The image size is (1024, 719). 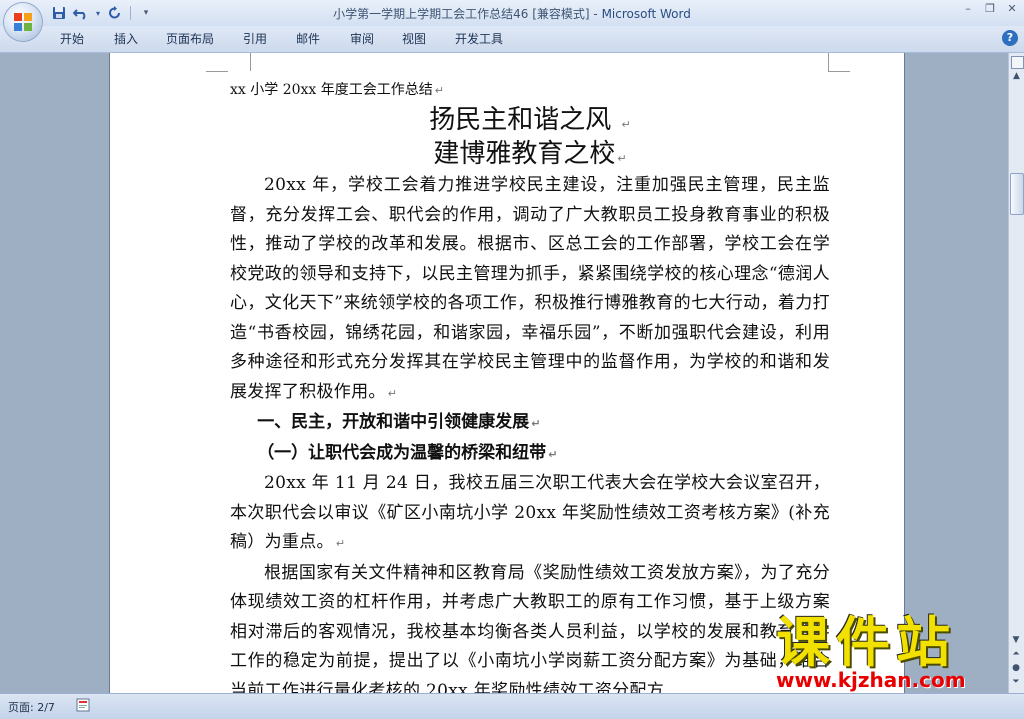 I want to click on quick-access-toolbar: ▾ ▾, so click(x=102, y=13).